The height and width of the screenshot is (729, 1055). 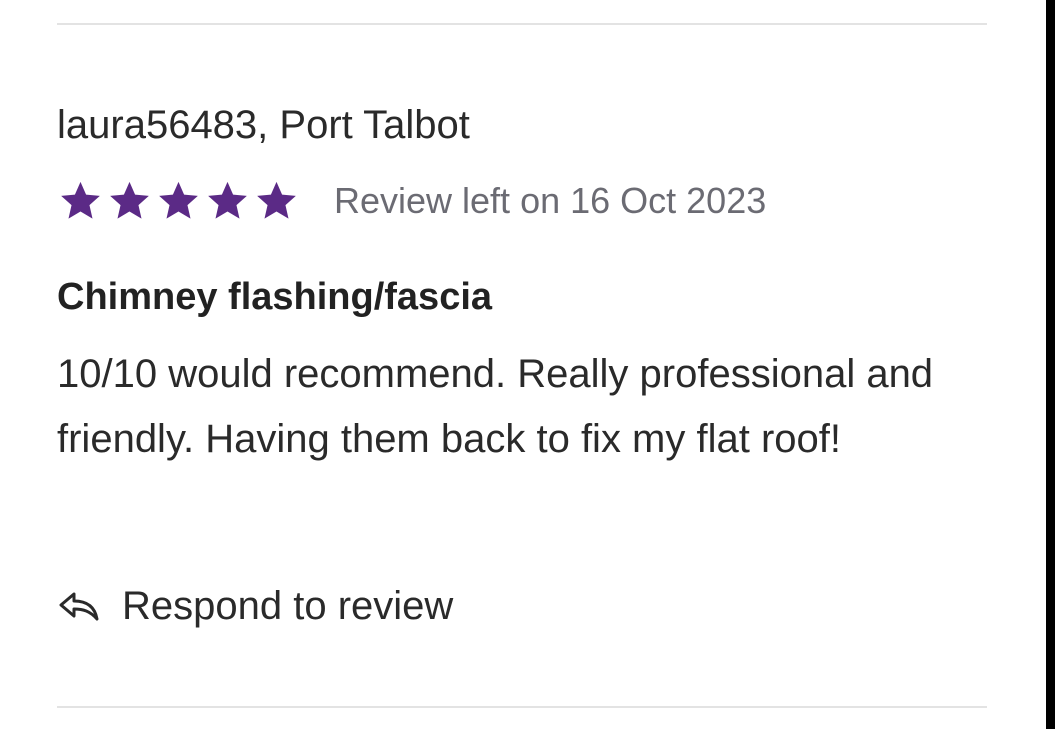 What do you see at coordinates (263, 125) in the screenshot?
I see `reviewer-name-location: laura56483, Port Talbot` at bounding box center [263, 125].